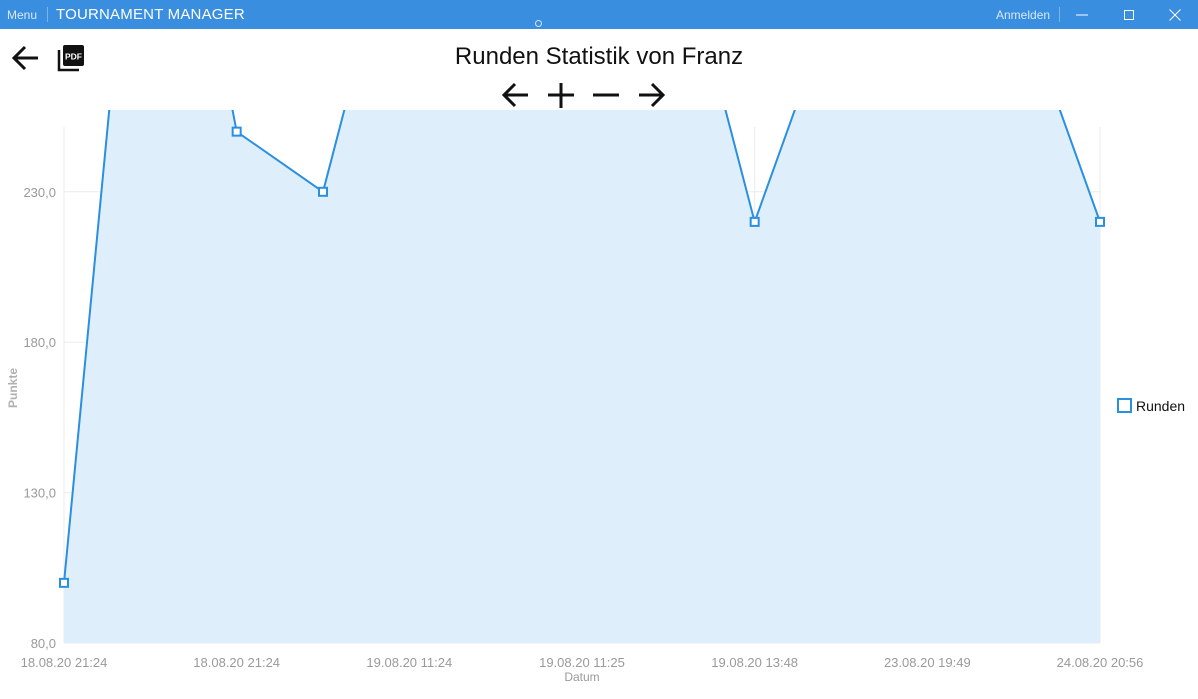  What do you see at coordinates (150, 14) in the screenshot?
I see `app-title: TOURNAMENT MANAGER` at bounding box center [150, 14].